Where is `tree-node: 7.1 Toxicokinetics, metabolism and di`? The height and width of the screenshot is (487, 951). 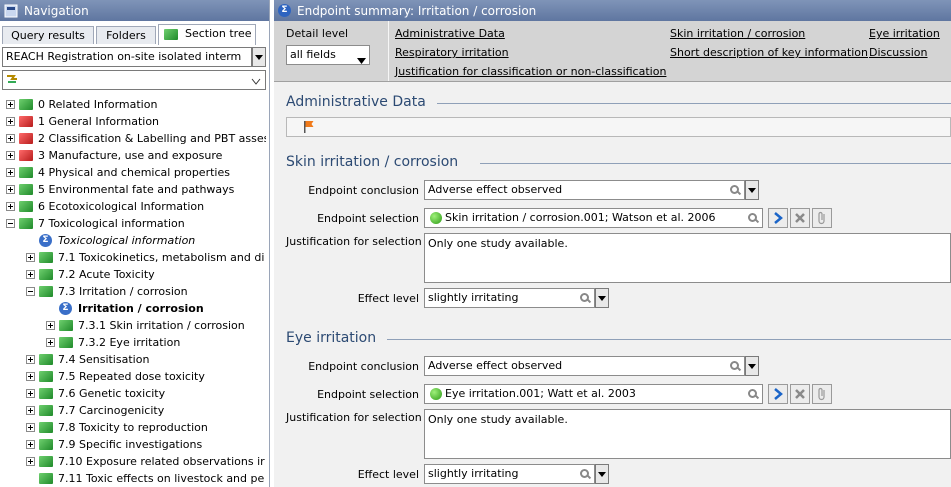
tree-node: 7.1 Toxicokinetics, metabolism and di is located at coordinates (133, 257).